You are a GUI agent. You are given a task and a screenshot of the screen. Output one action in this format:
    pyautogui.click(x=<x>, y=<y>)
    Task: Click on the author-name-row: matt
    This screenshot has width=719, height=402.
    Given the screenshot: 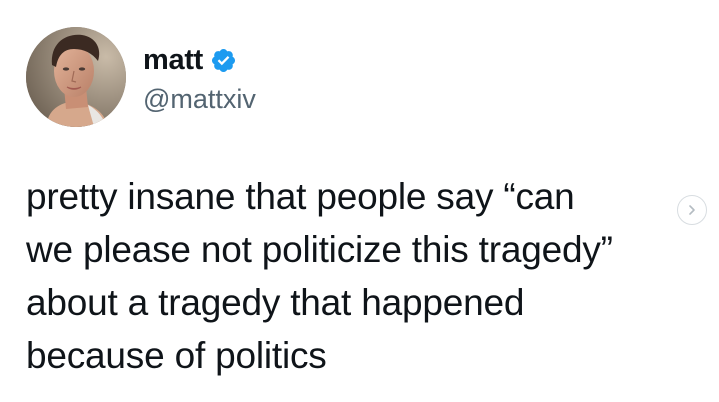 What is the action you would take?
    pyautogui.click(x=190, y=60)
    